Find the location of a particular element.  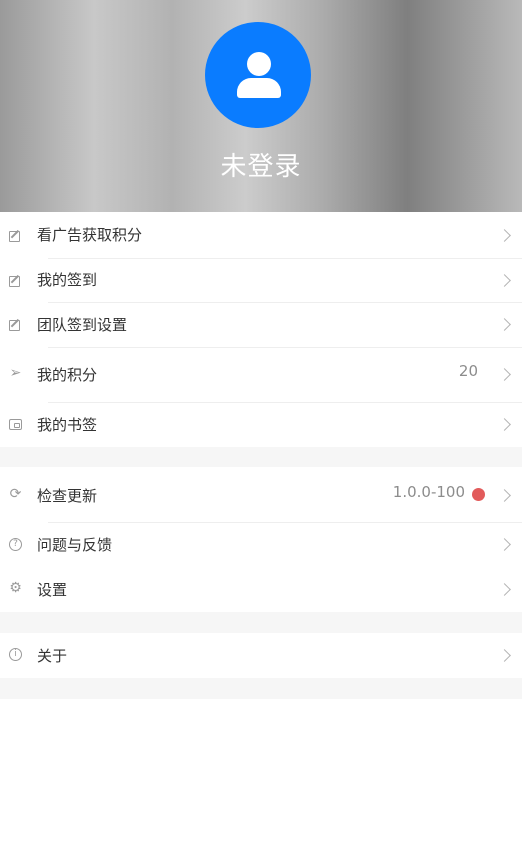

menu-item-feedback: ? 问题与反馈 is located at coordinates (261, 545).